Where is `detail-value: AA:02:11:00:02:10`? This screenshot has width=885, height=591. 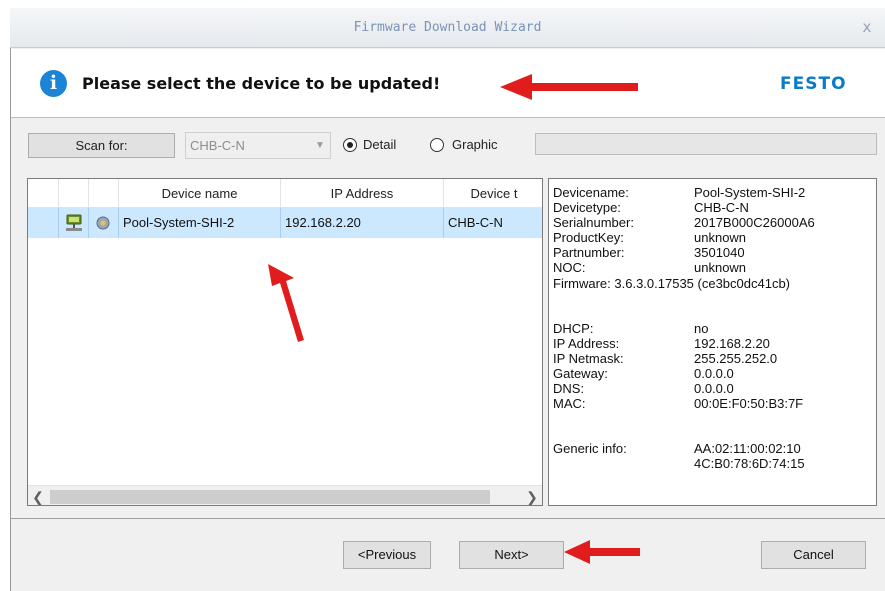
detail-value: AA:02:11:00:02:10 is located at coordinates (747, 448).